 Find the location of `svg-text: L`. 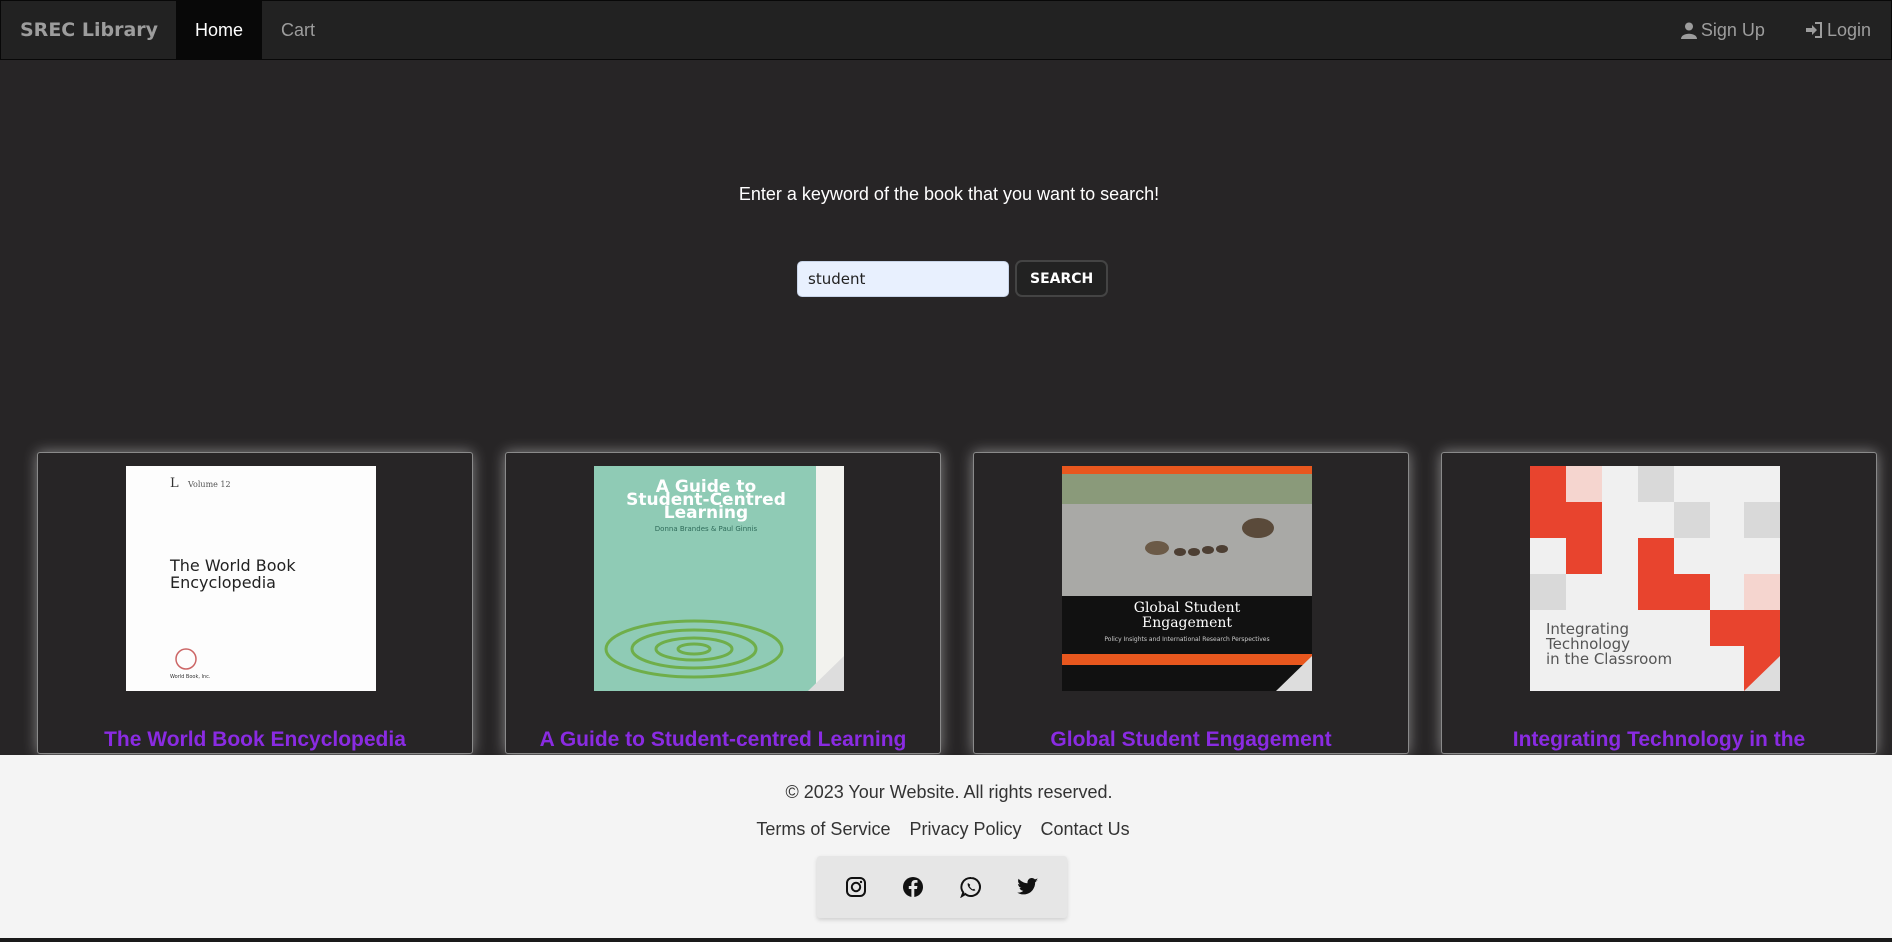

svg-text: L is located at coordinates (174, 483).